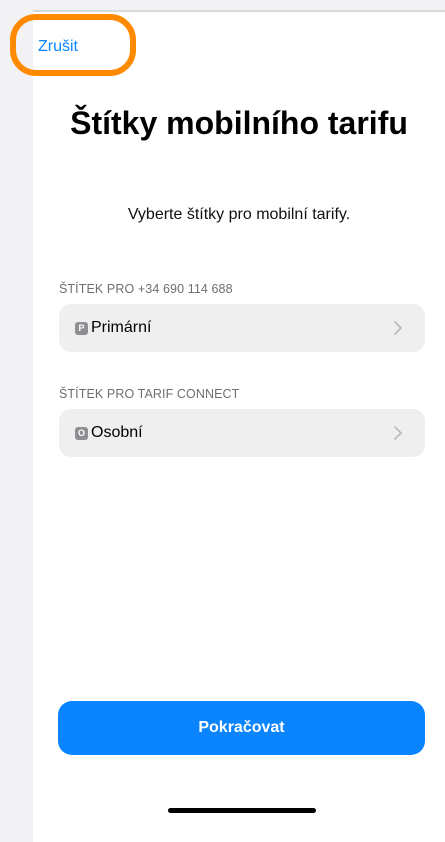 This screenshot has height=842, width=445. What do you see at coordinates (242, 810) in the screenshot?
I see `home-indicator` at bounding box center [242, 810].